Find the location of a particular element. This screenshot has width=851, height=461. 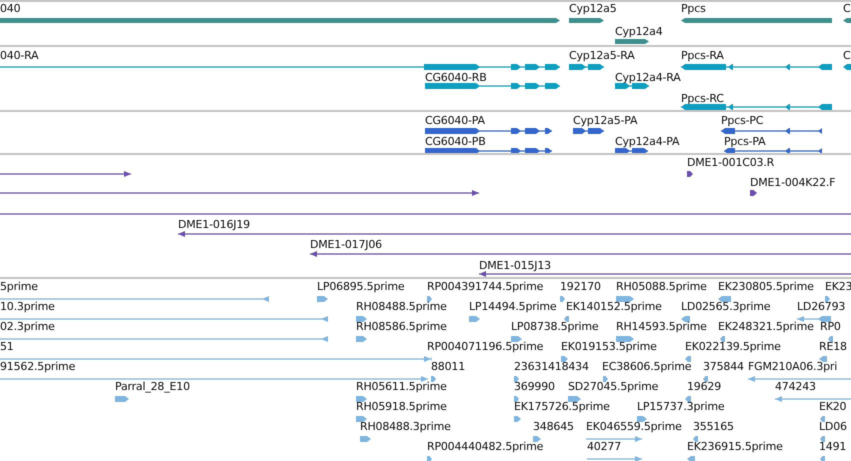

feature-label: DME1-004K22.F is located at coordinates (793, 183).